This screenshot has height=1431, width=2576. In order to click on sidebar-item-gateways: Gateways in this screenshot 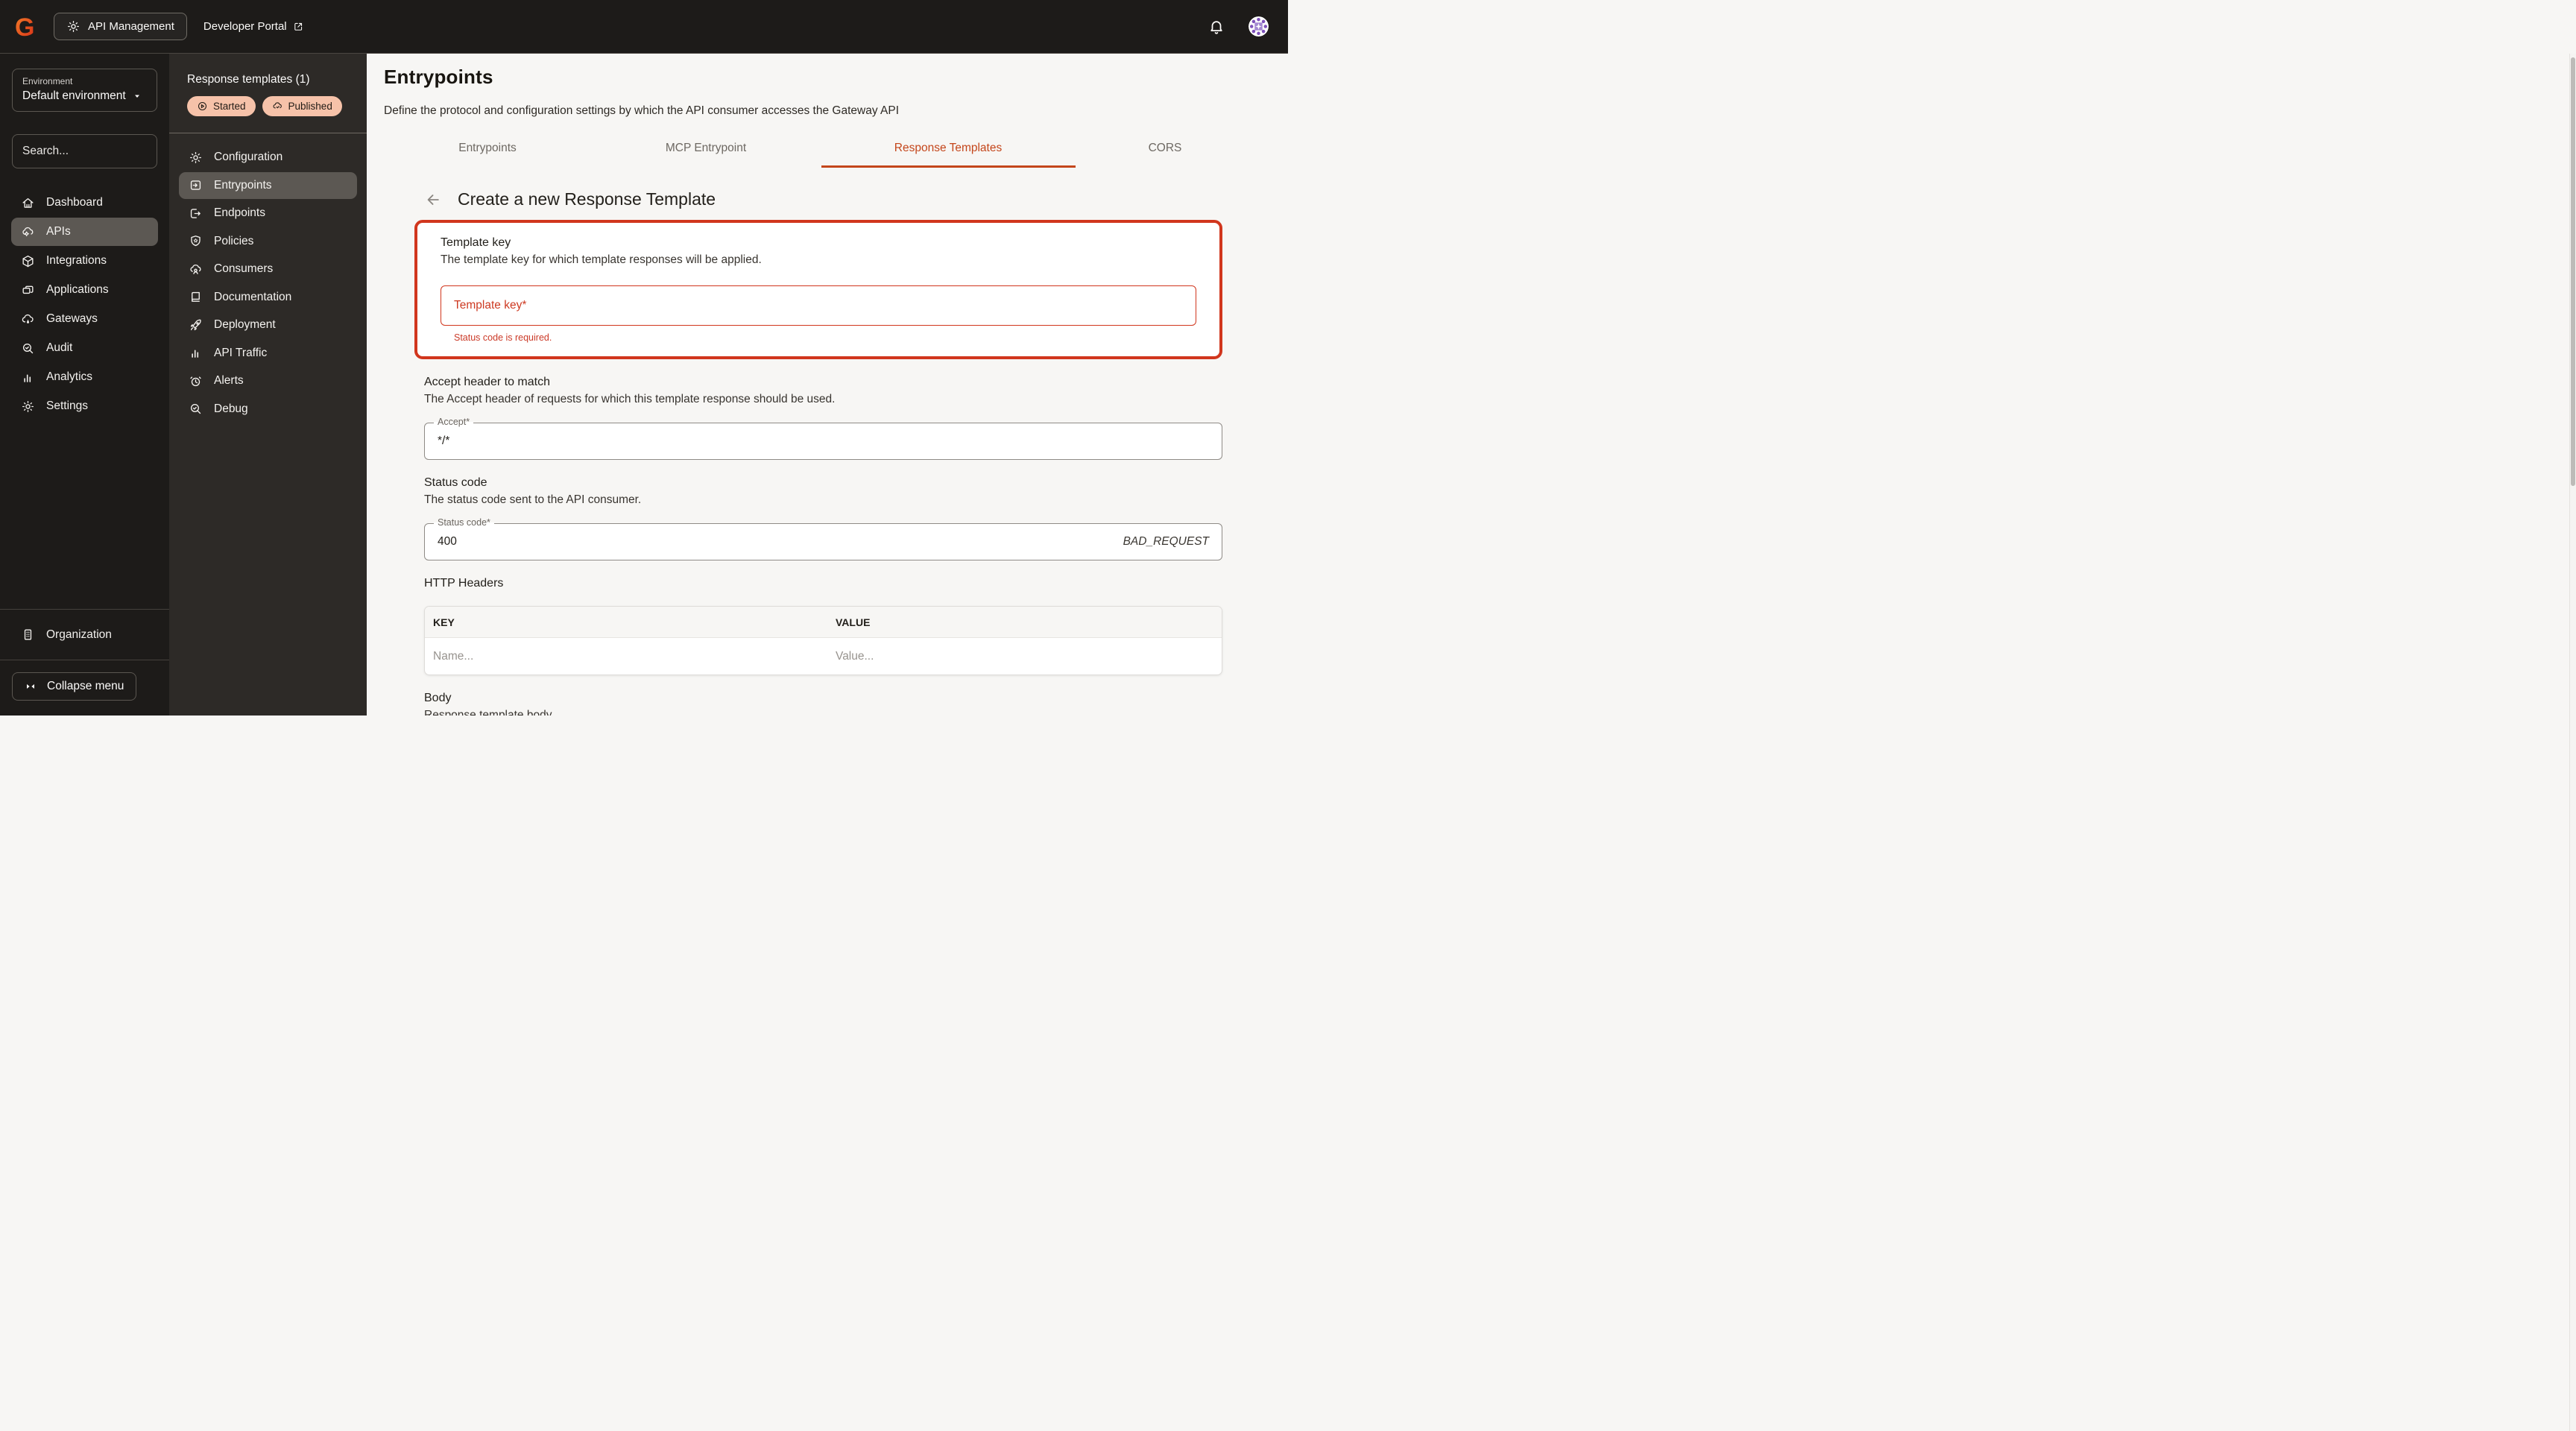, I will do `click(85, 319)`.